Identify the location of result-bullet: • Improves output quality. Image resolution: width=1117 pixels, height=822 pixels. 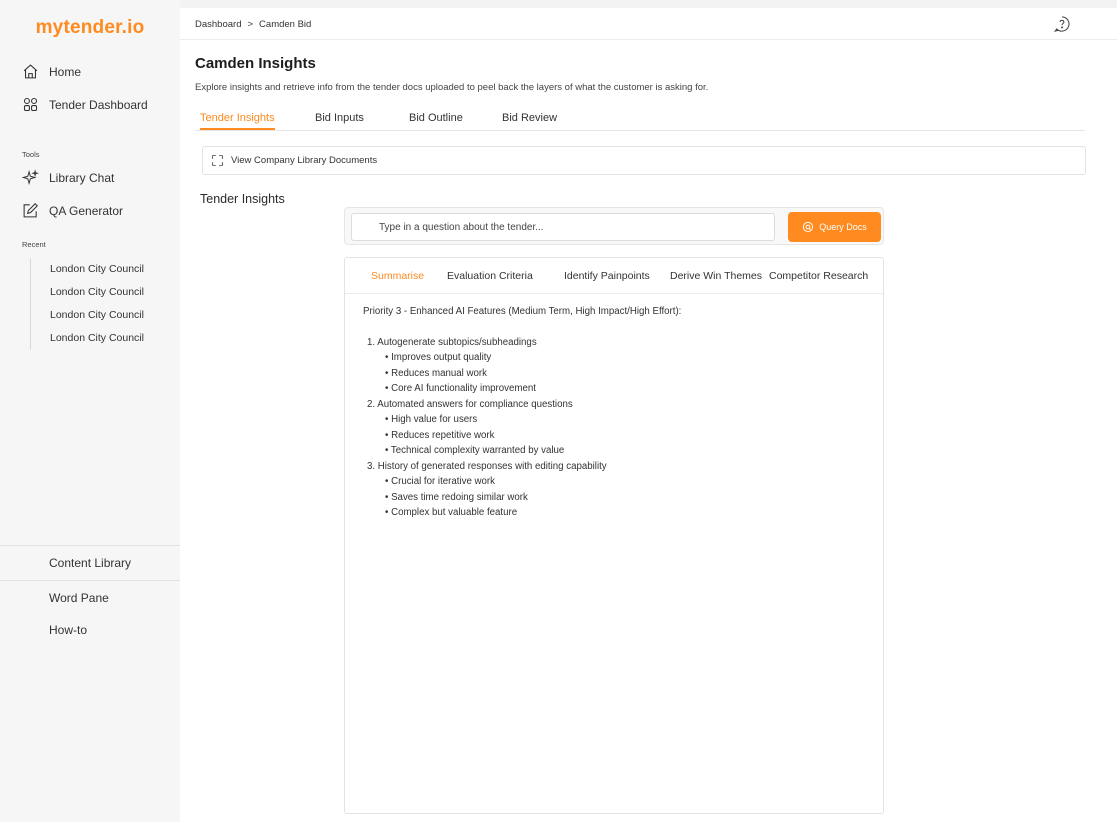
(438, 357).